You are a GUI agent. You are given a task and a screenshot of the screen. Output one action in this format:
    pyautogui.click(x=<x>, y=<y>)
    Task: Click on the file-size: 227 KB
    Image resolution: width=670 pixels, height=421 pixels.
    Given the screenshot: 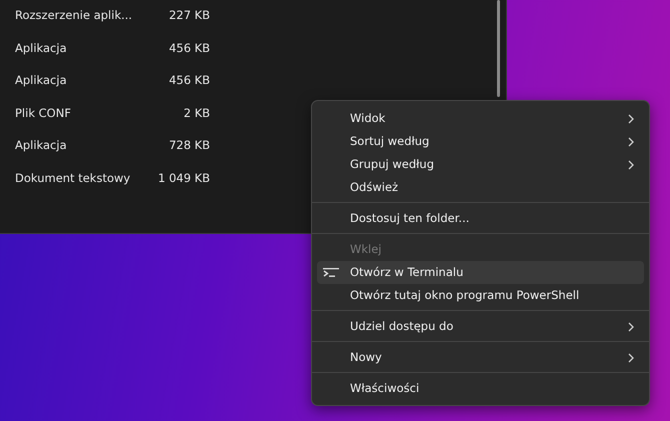 What is the action you would take?
    pyautogui.click(x=189, y=15)
    